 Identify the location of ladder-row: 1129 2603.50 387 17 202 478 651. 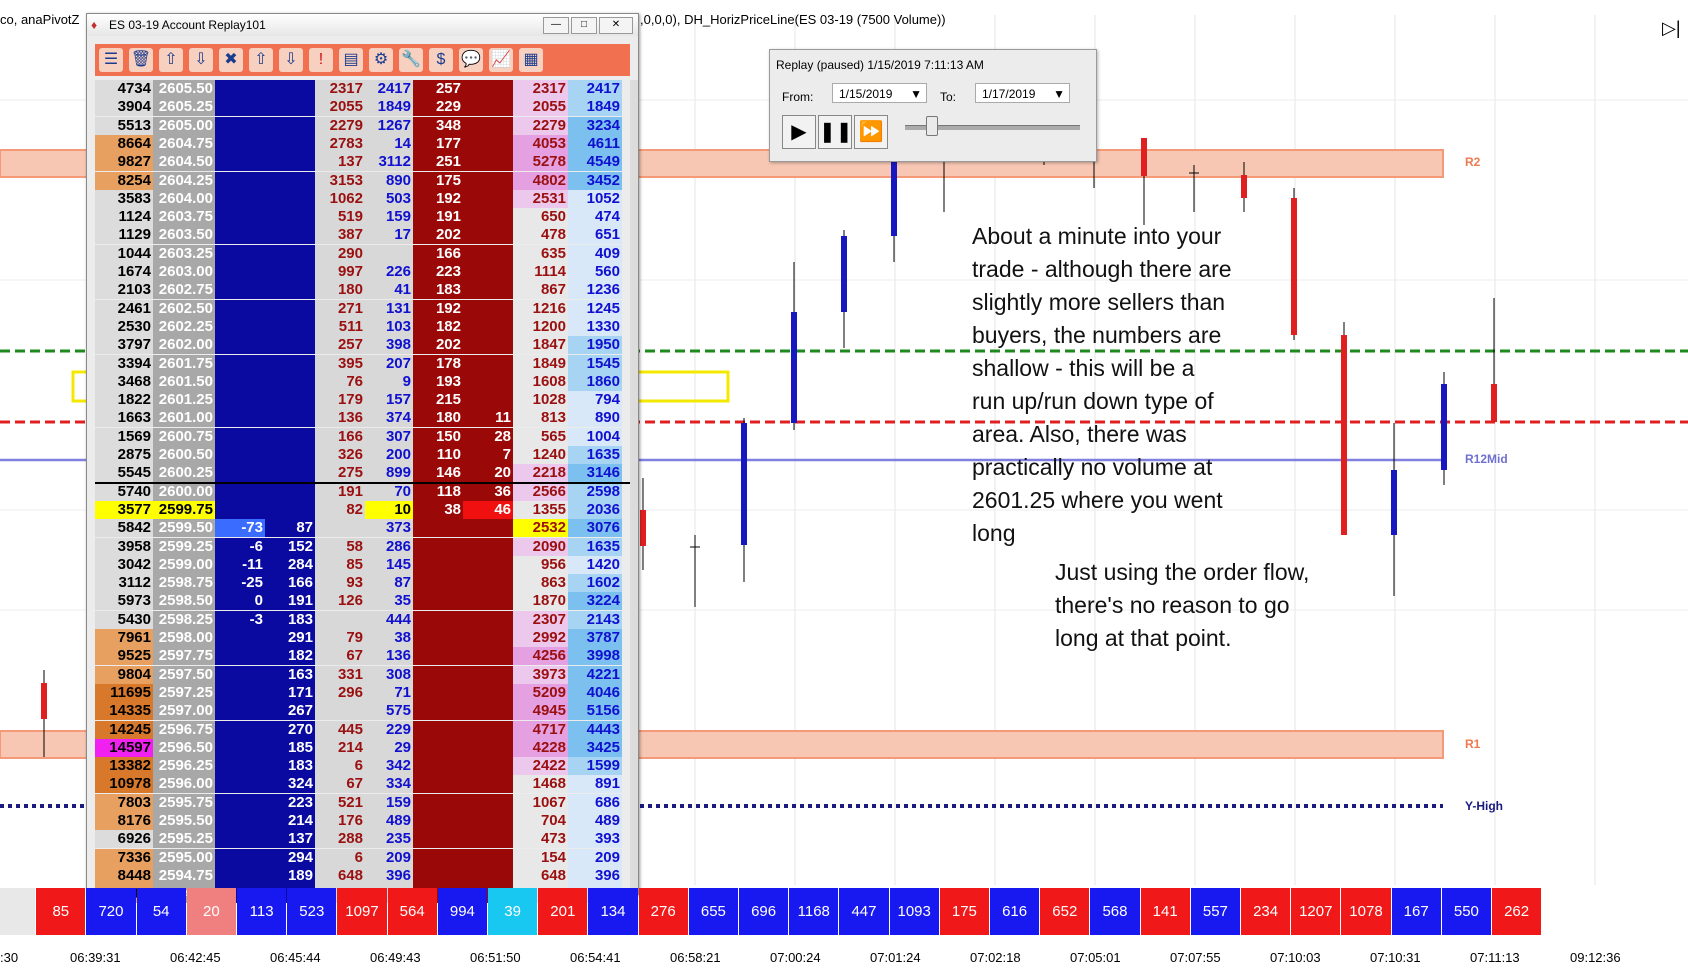
(362, 235).